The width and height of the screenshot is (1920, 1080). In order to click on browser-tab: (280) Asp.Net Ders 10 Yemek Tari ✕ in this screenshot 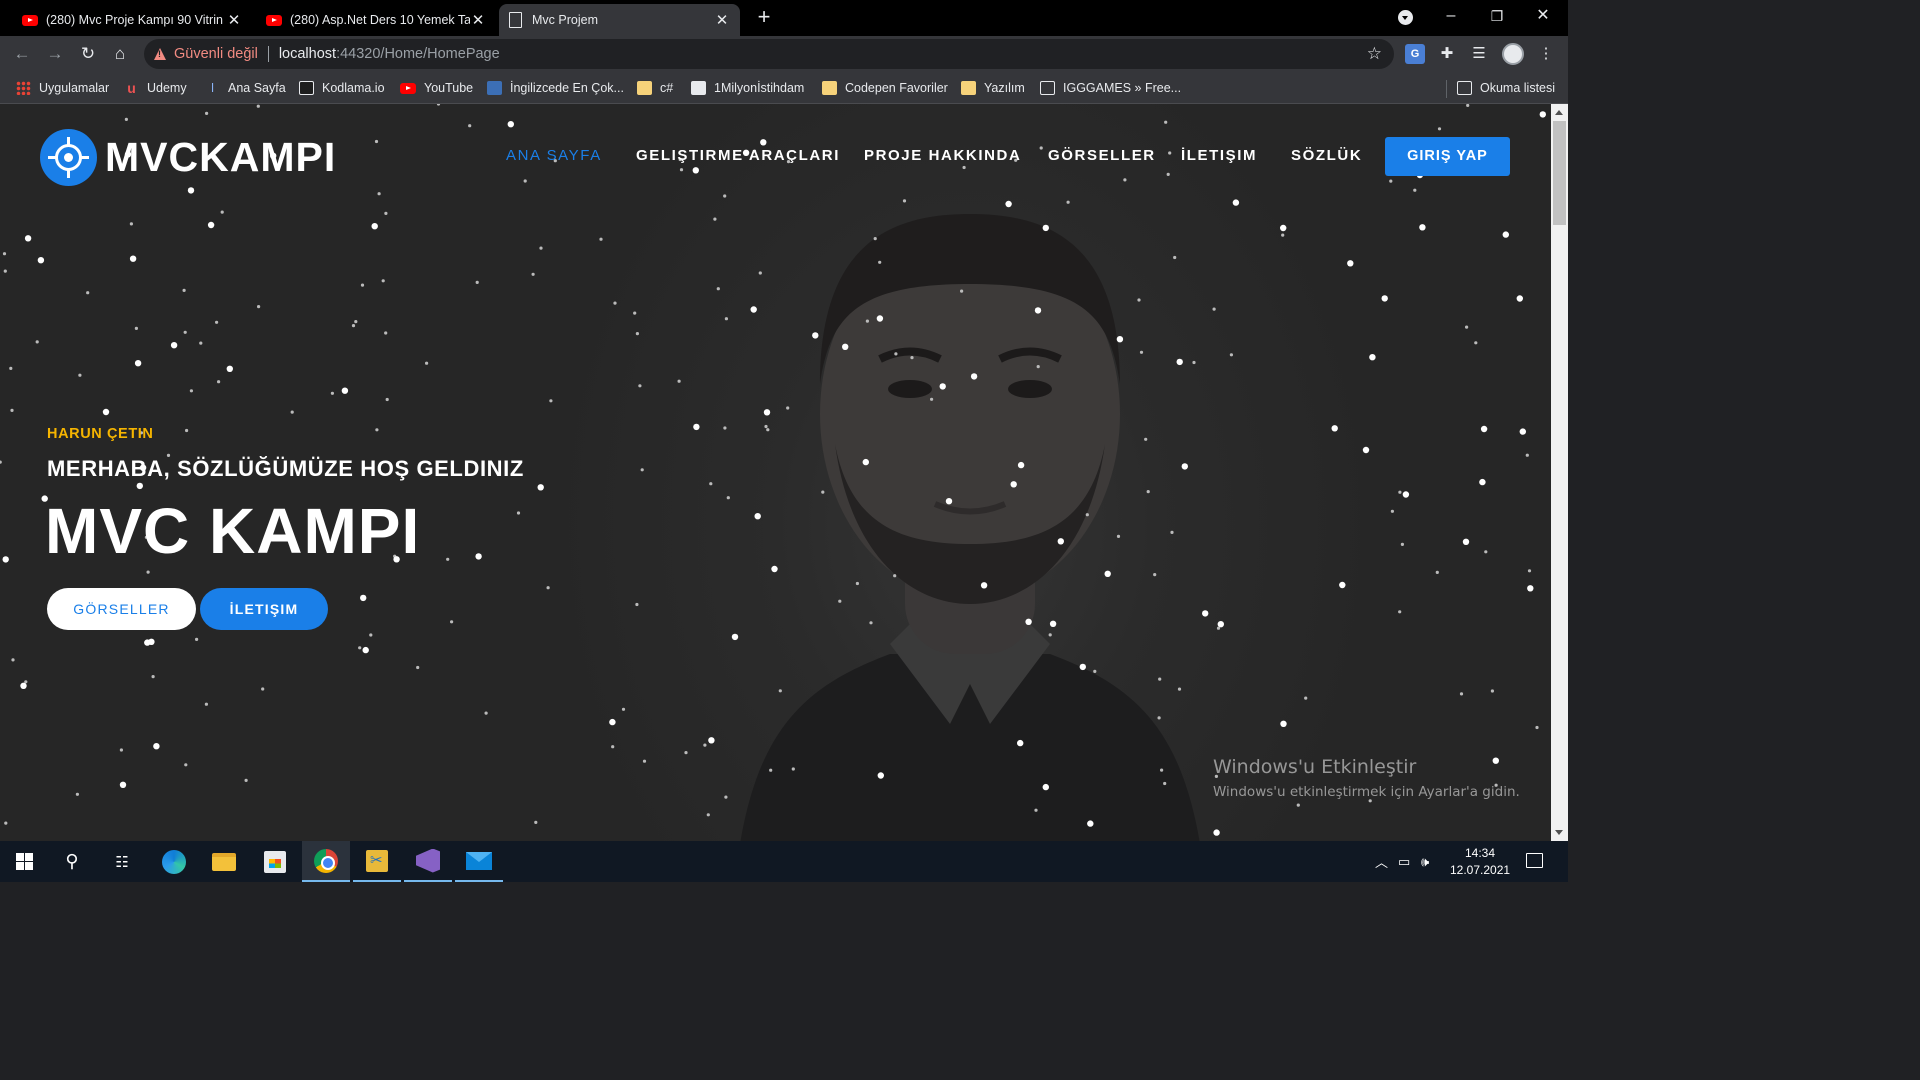, I will do `click(376, 20)`.